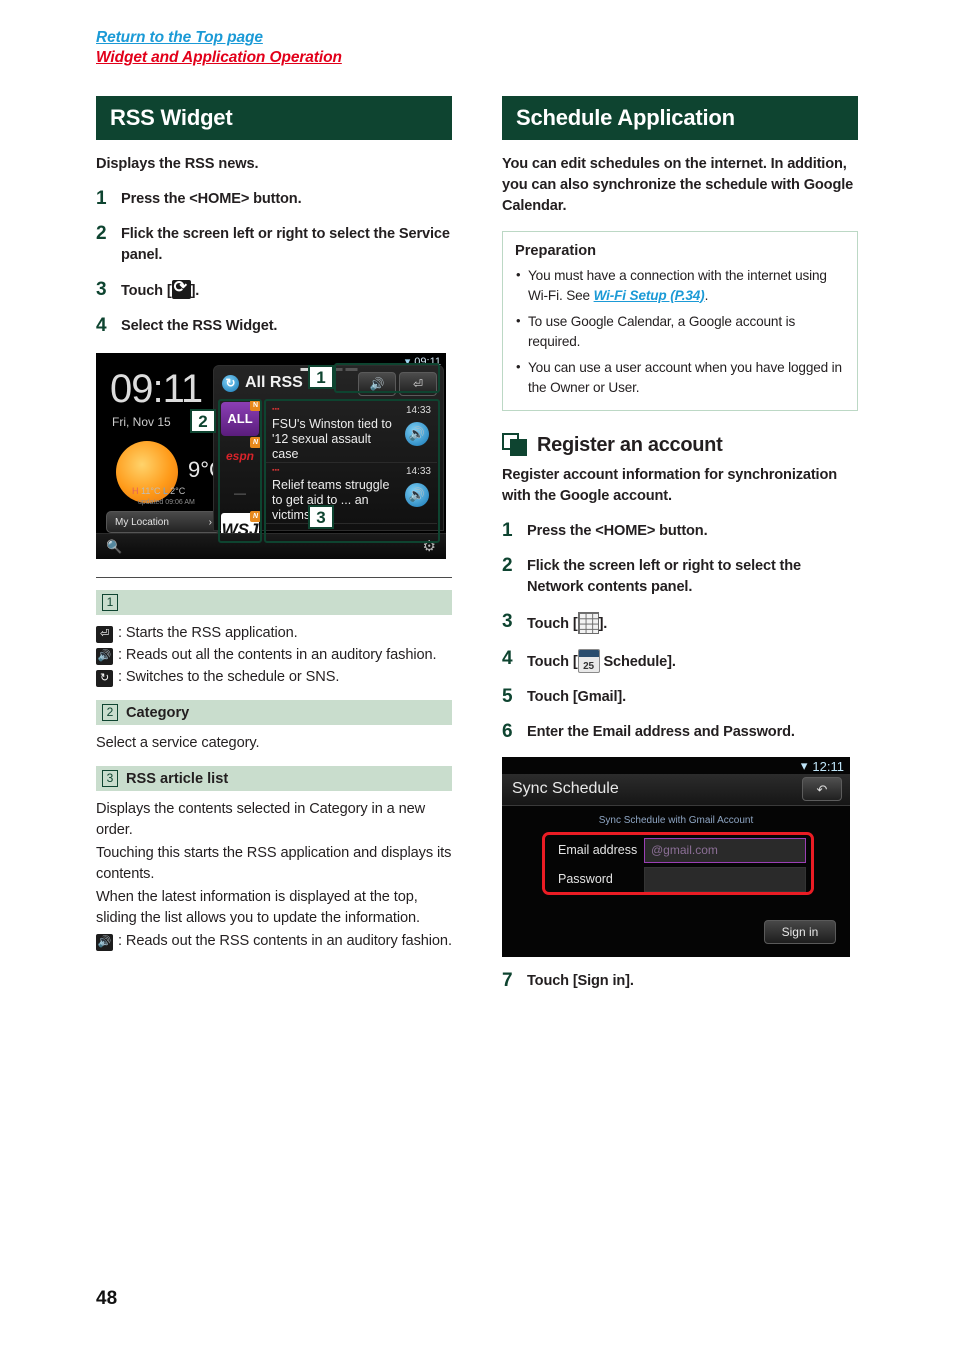 Image resolution: width=954 pixels, height=1354 pixels. What do you see at coordinates (178, 743) in the screenshot?
I see `explanation-paragraph: Select a service category.` at bounding box center [178, 743].